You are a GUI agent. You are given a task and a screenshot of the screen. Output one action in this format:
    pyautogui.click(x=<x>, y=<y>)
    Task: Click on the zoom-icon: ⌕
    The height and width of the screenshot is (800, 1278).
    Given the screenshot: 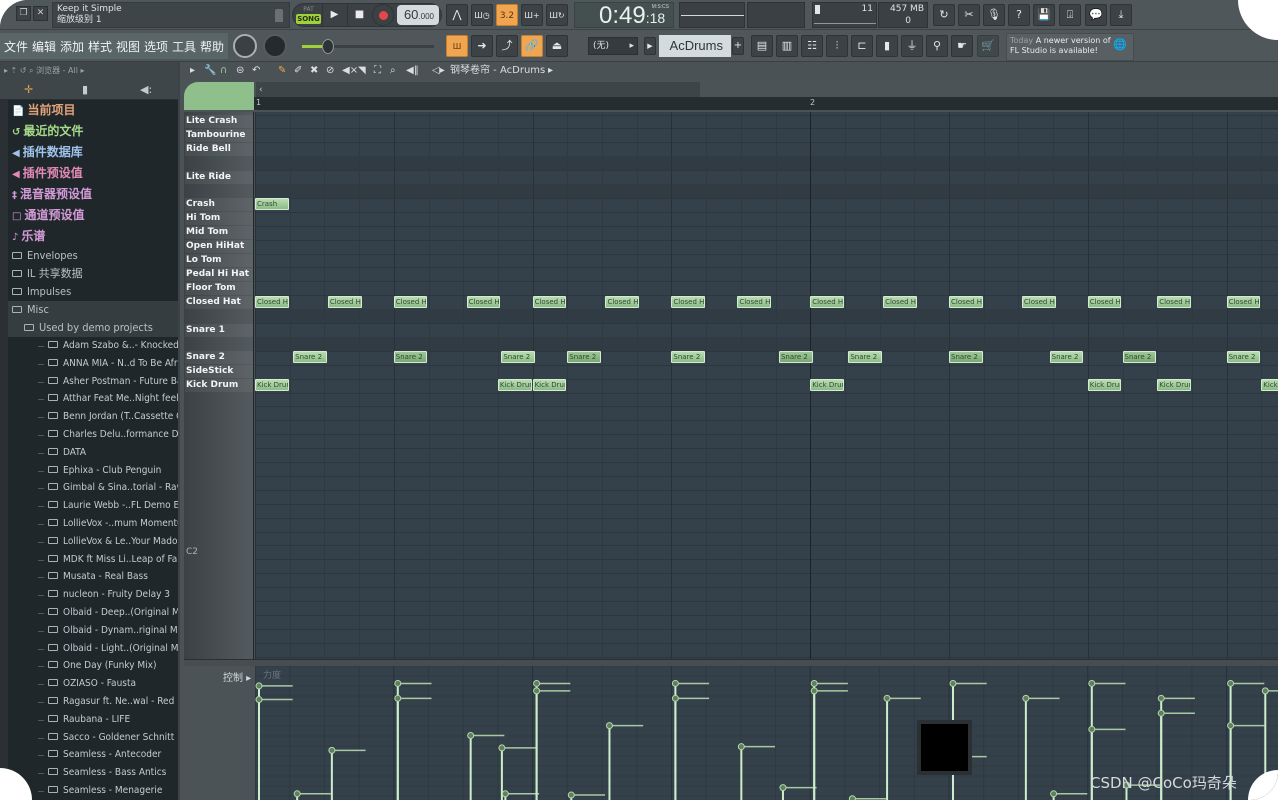 What is the action you would take?
    pyautogui.click(x=393, y=71)
    